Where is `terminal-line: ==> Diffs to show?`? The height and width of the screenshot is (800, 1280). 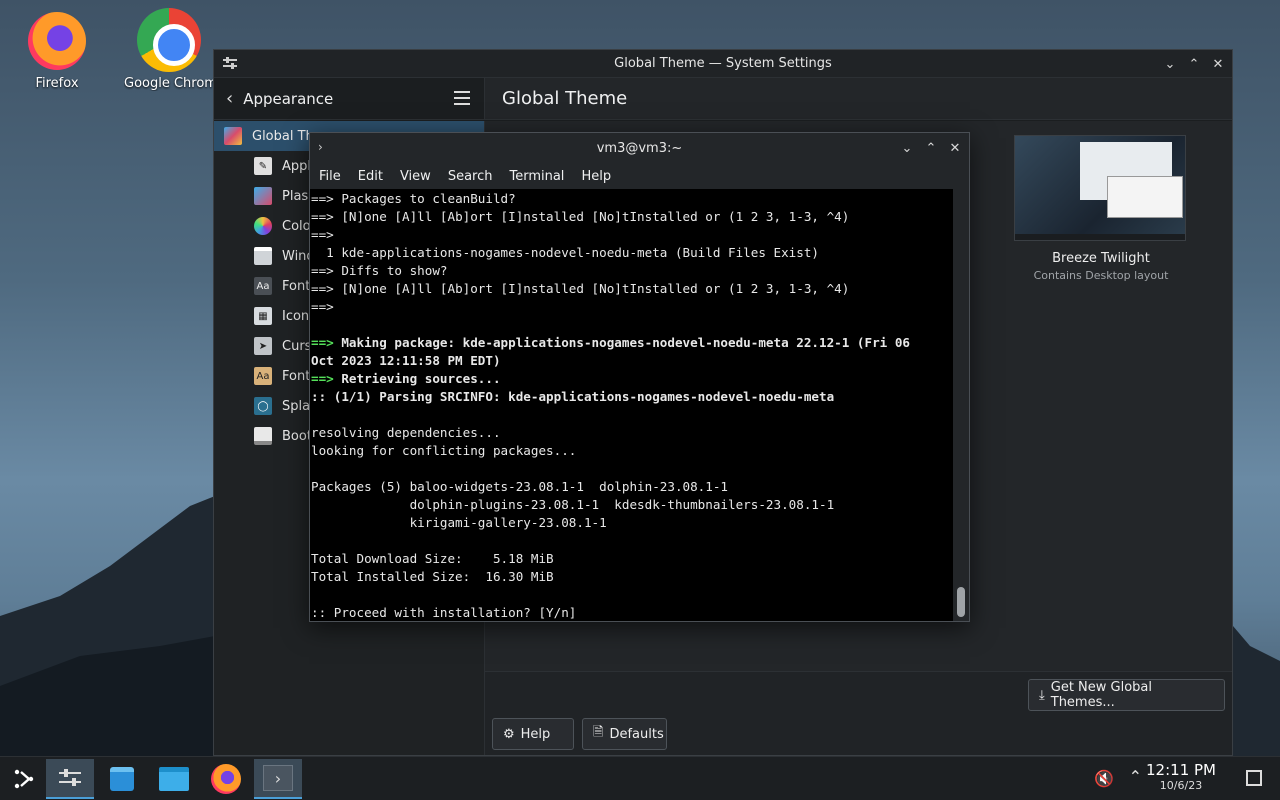
terminal-line: ==> Diffs to show? is located at coordinates (379, 270).